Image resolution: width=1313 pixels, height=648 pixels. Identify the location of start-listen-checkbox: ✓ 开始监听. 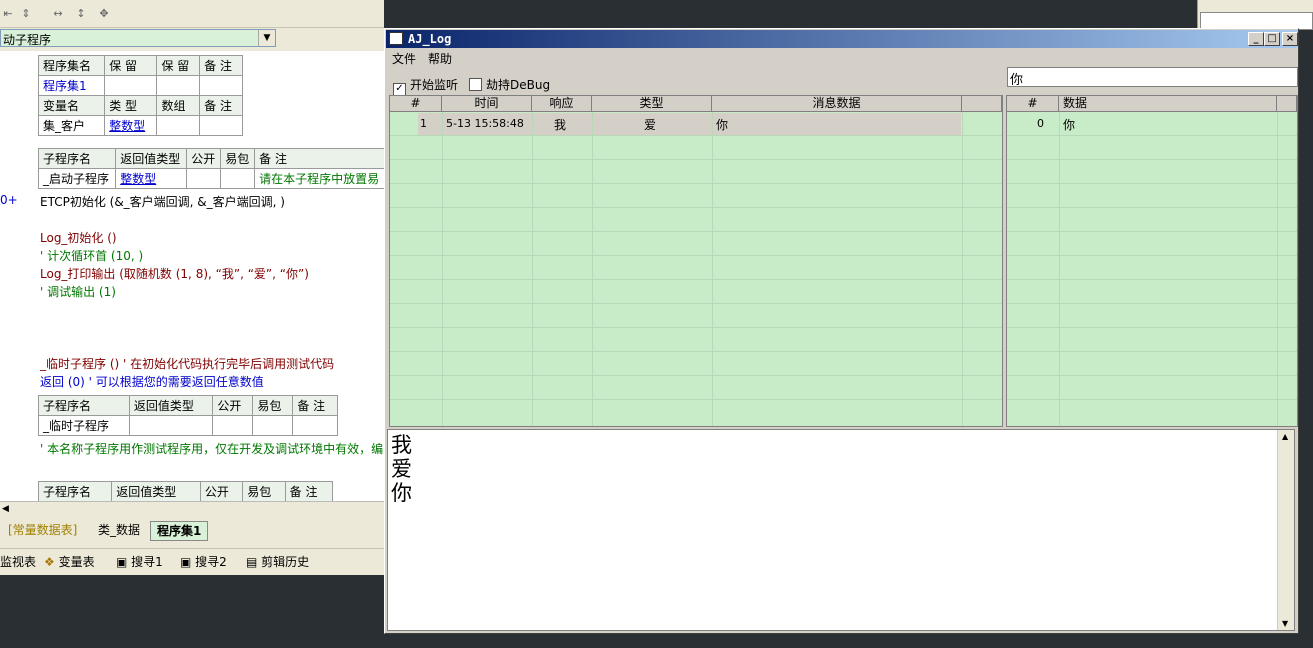
(425, 86).